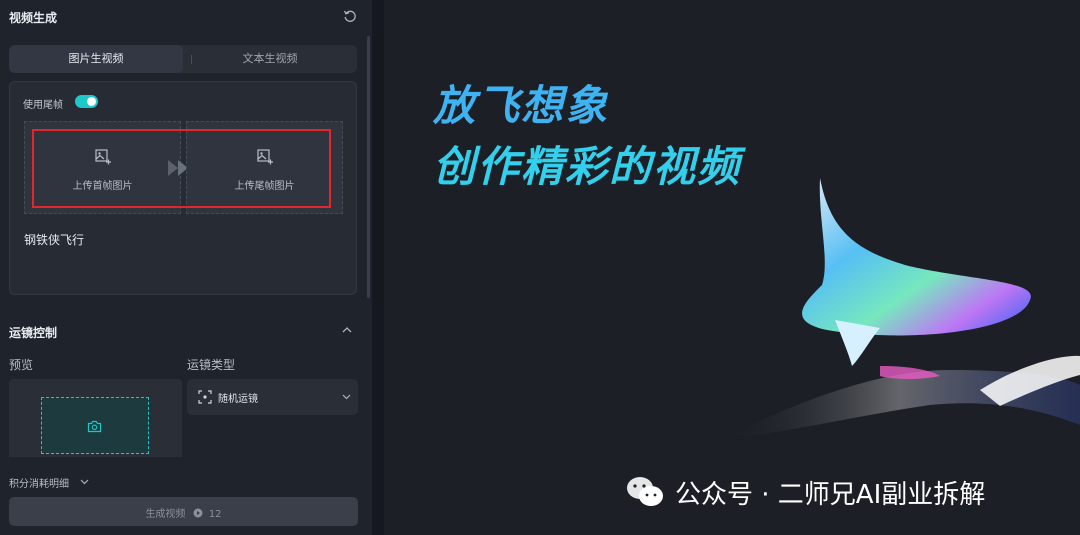  I want to click on wechat-watermark: 公众号 · 二师兄AI副业拆解, so click(805, 492).